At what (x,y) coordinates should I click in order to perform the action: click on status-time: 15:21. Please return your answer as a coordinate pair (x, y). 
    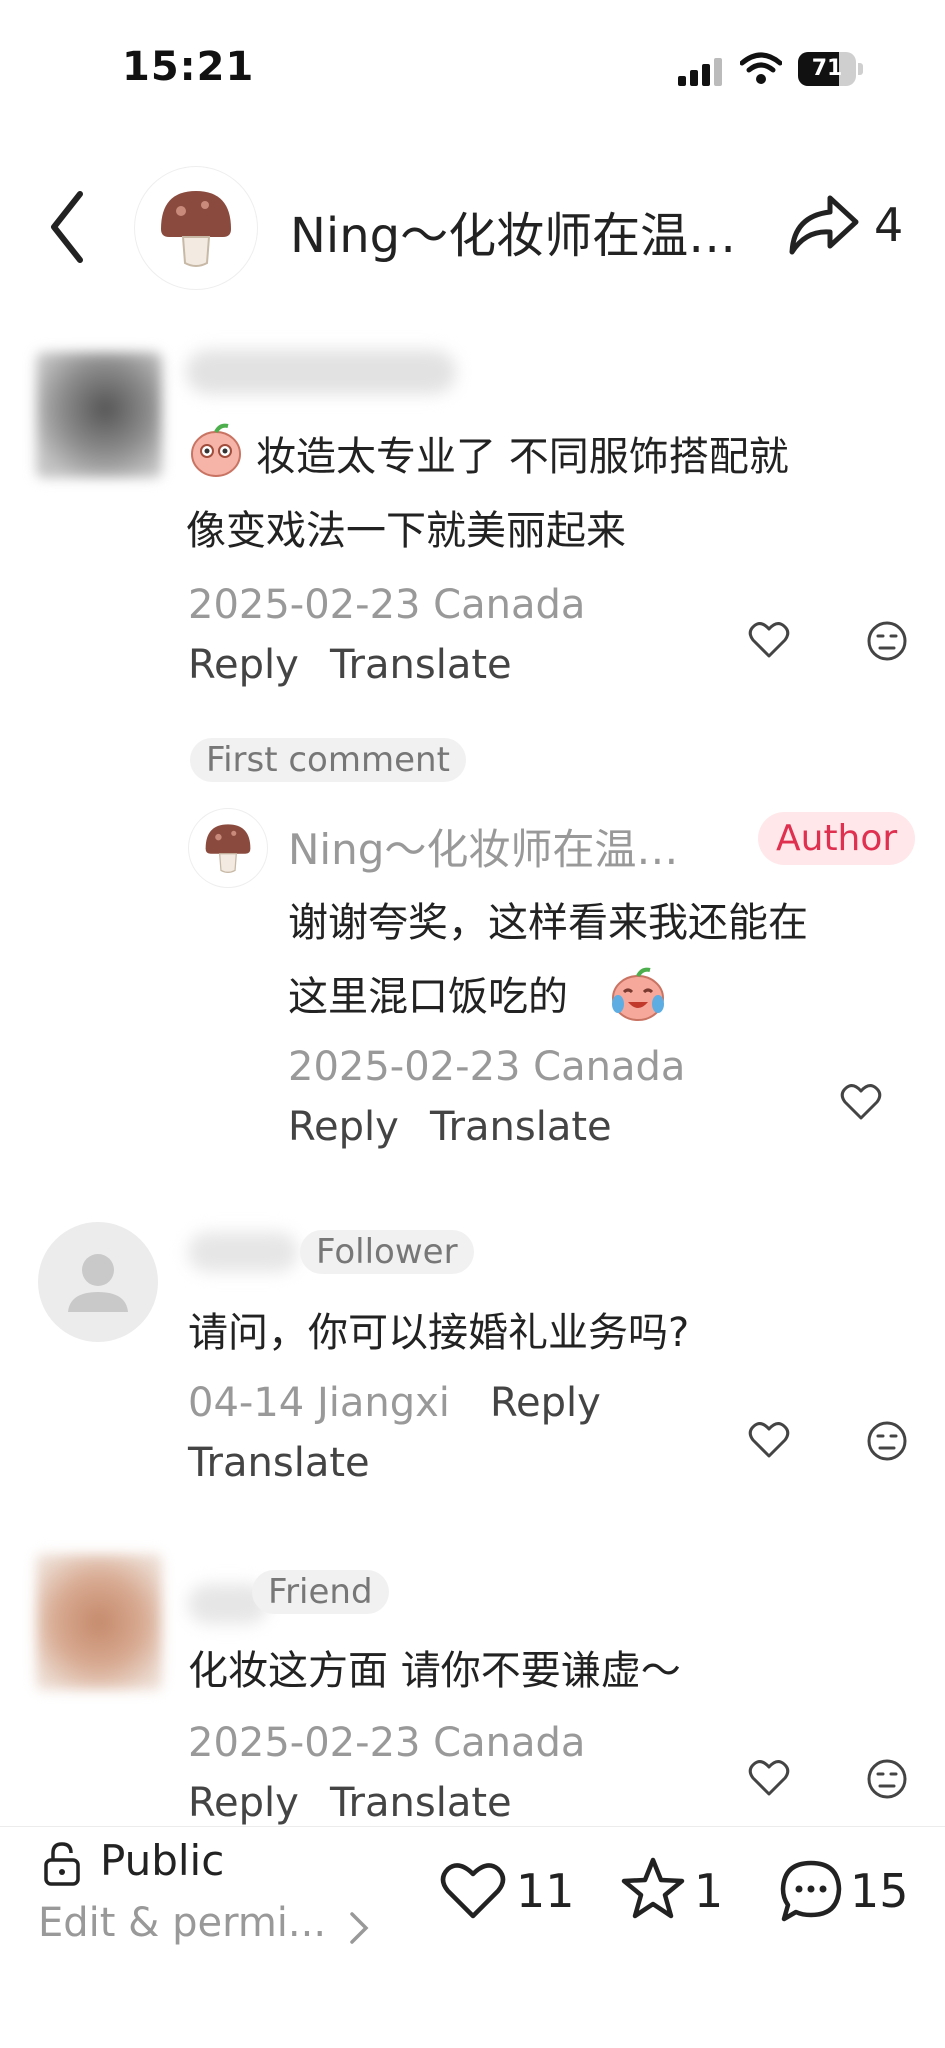
    Looking at the image, I should click on (188, 67).